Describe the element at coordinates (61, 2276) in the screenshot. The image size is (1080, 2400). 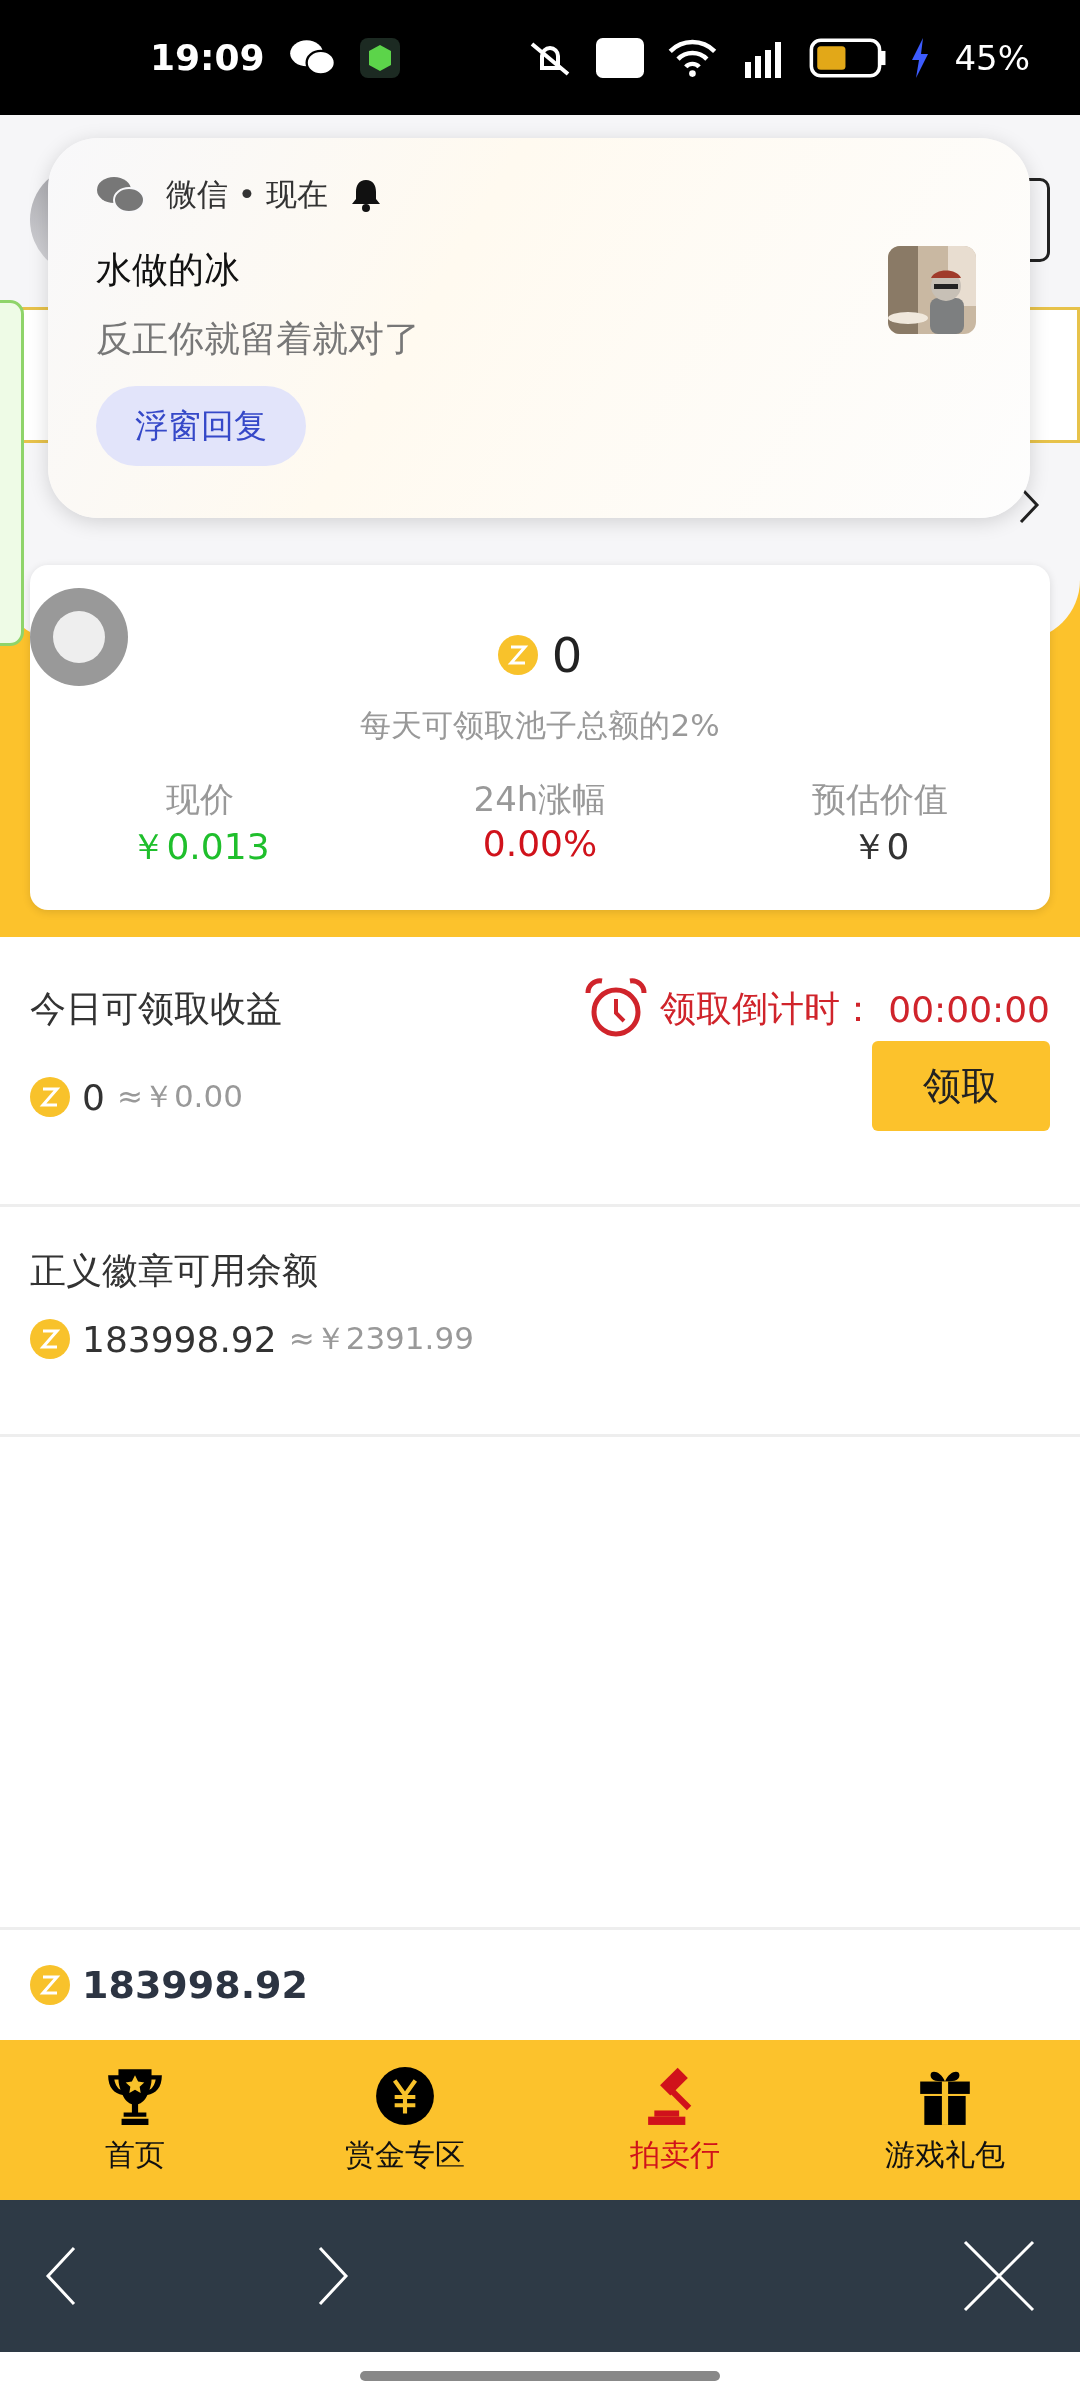
I see `back-button` at that location.